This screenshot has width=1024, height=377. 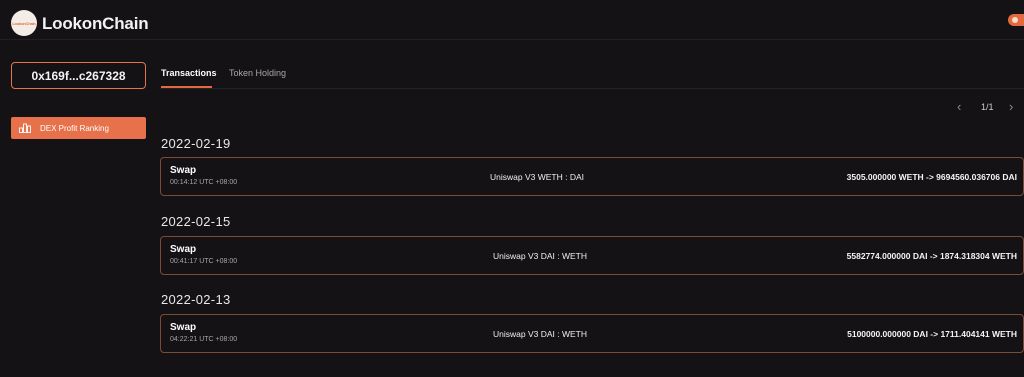 What do you see at coordinates (204, 261) in the screenshot?
I see `transaction-time: 00:41:17 UTC +08:00` at bounding box center [204, 261].